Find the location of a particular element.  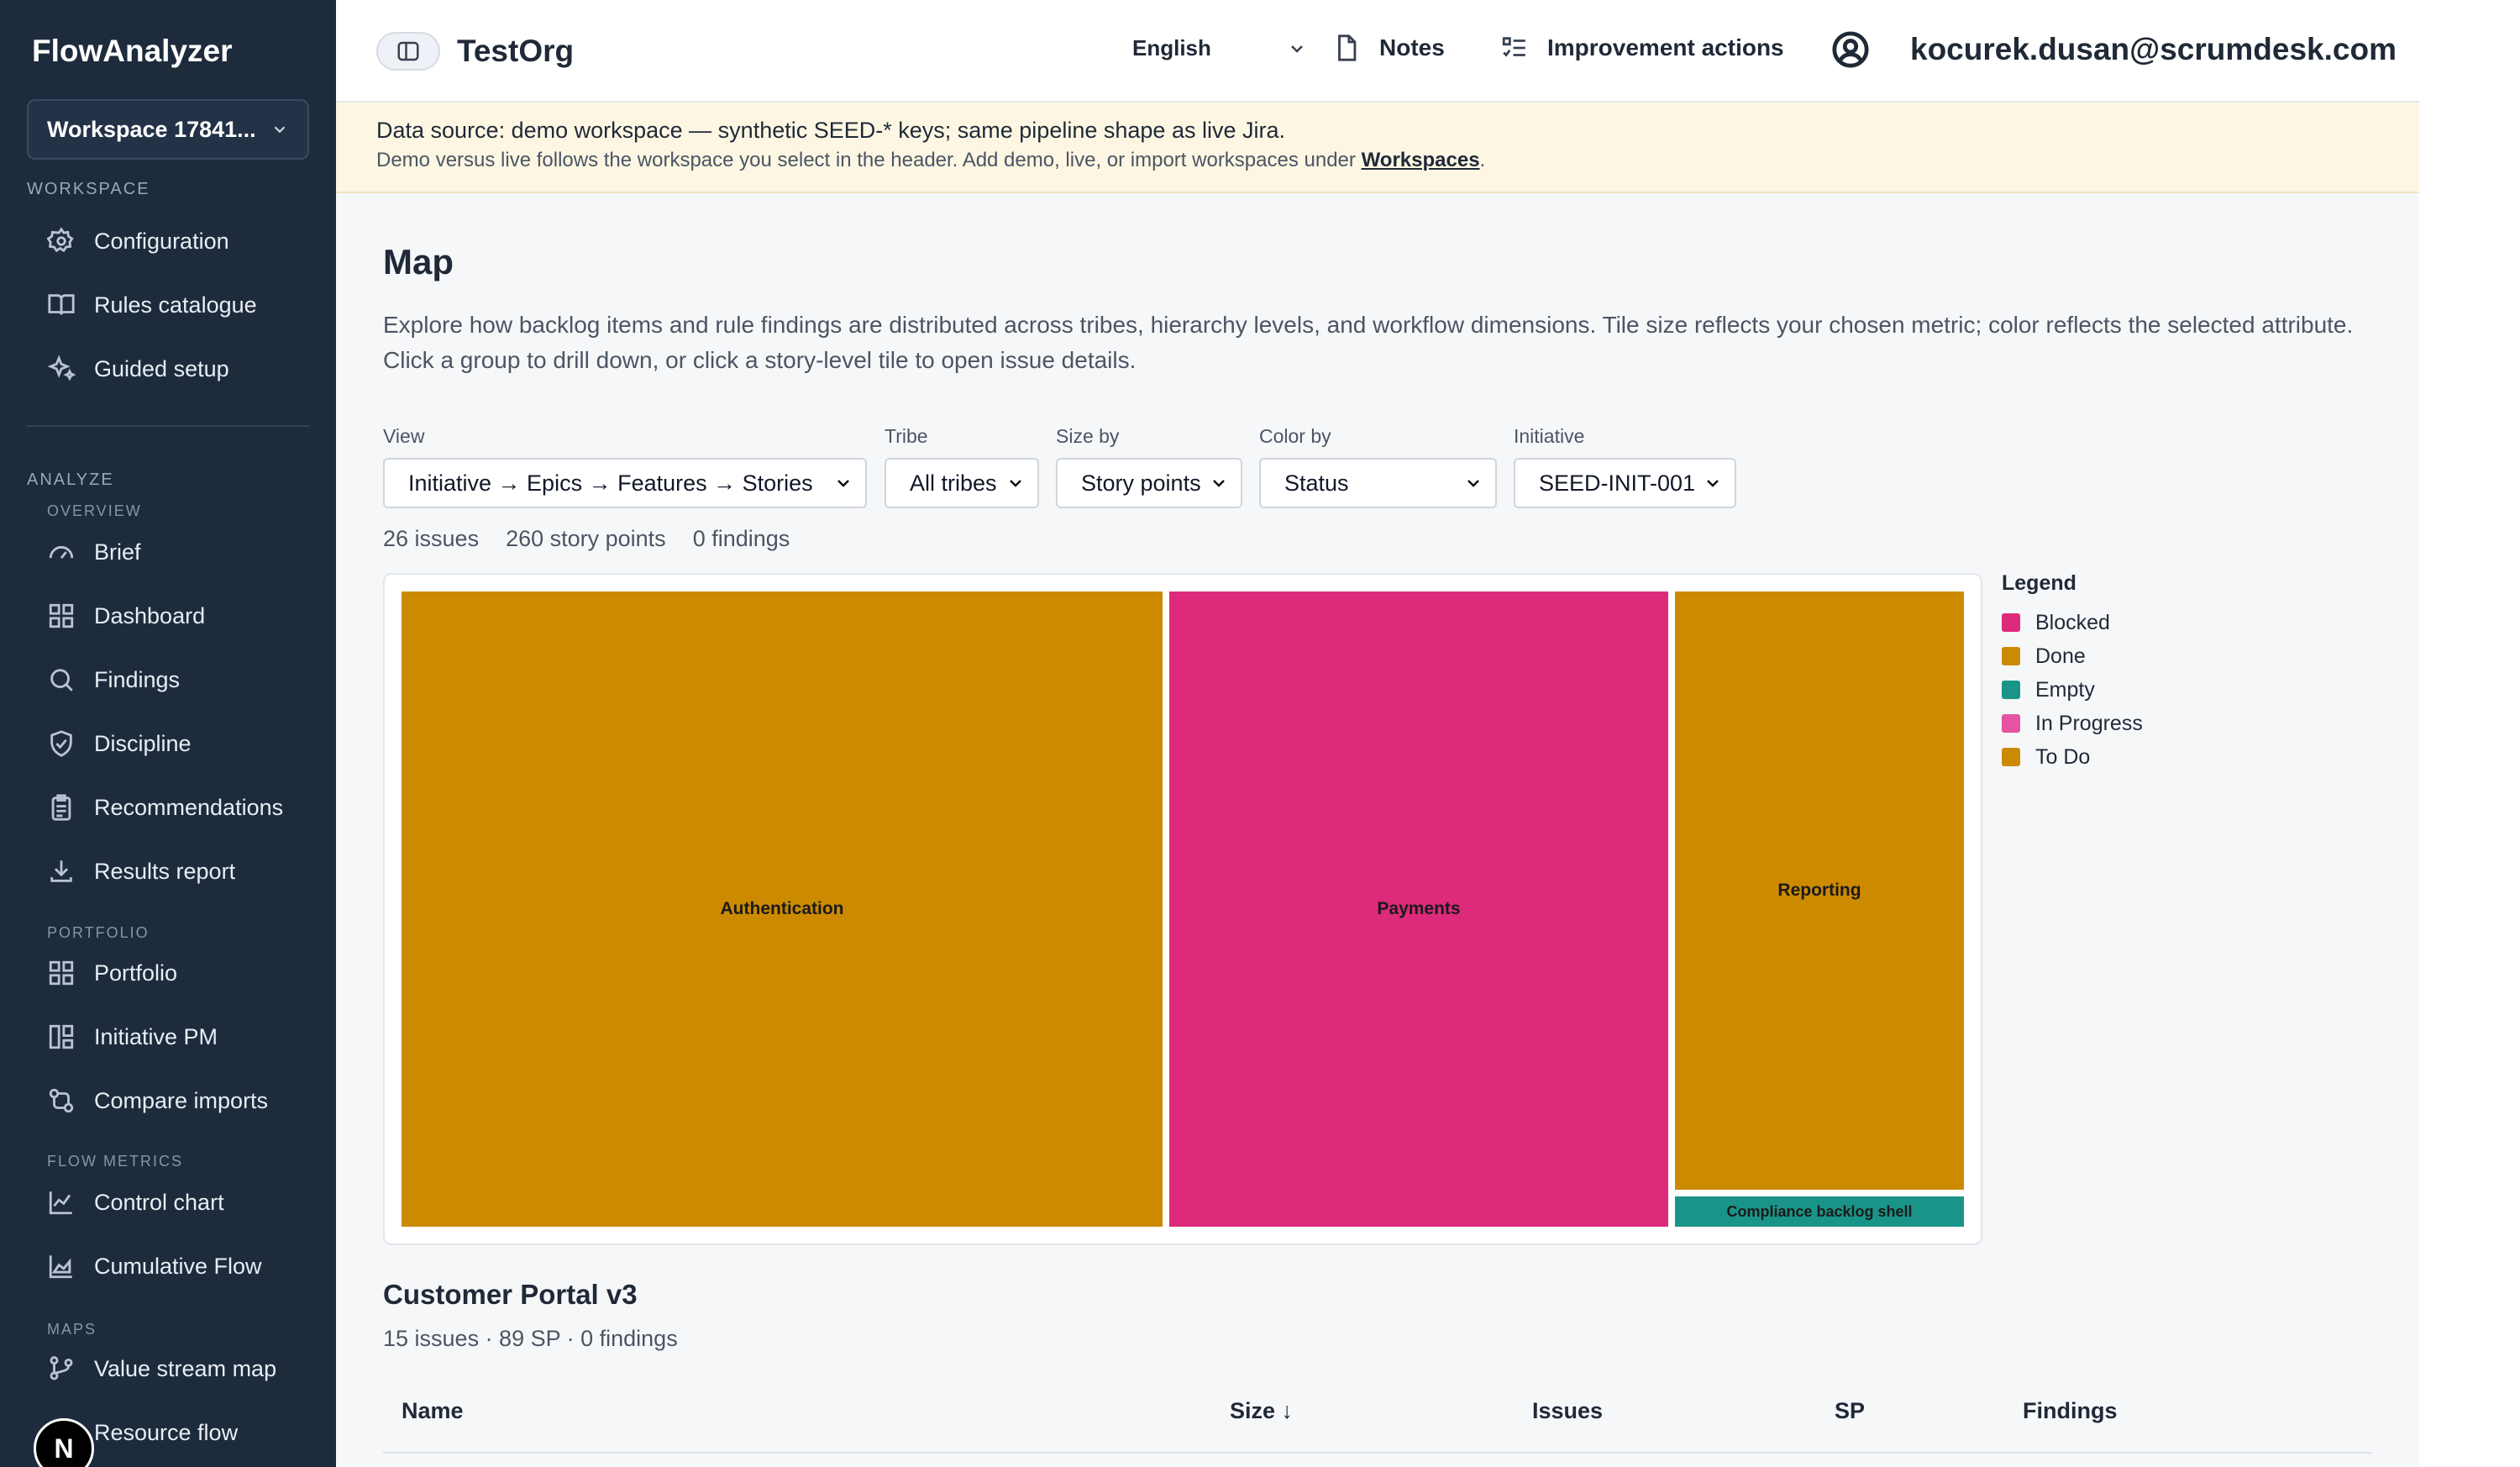

filter-label: View is located at coordinates (404, 436).